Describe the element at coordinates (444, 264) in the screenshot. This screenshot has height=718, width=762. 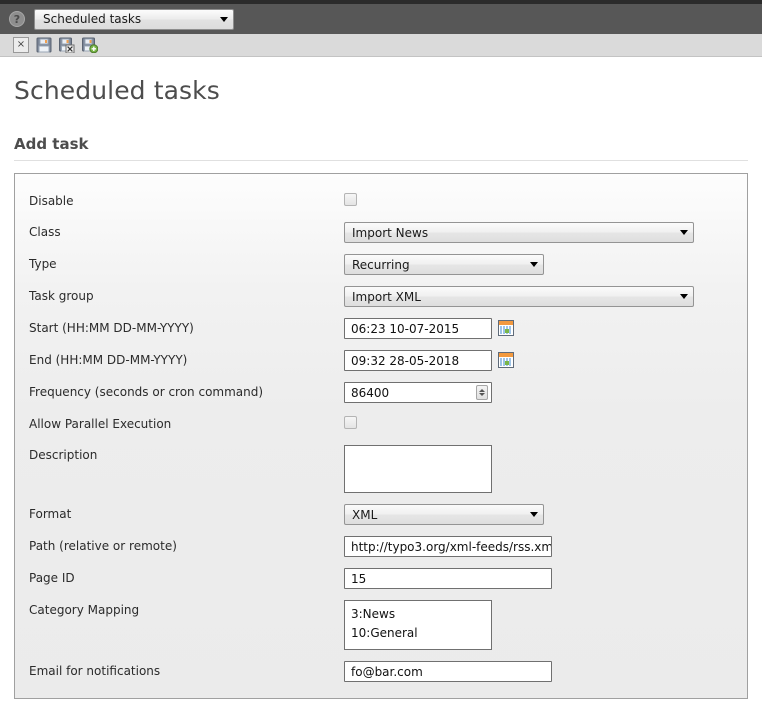
I see `type-select: Recurring` at that location.